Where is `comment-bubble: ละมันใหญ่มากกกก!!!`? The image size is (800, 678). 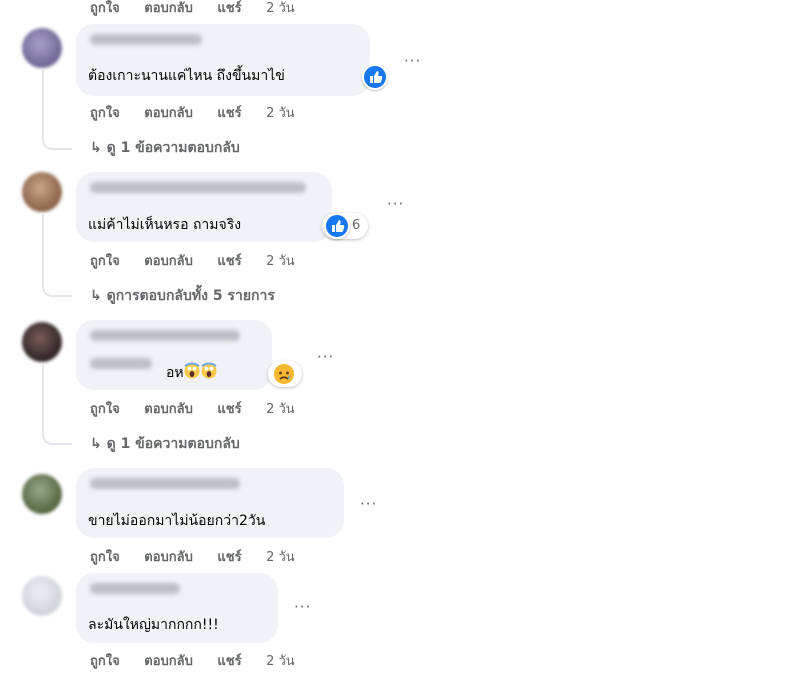 comment-bubble: ละมันใหญ่มากกกก!!! is located at coordinates (177, 608).